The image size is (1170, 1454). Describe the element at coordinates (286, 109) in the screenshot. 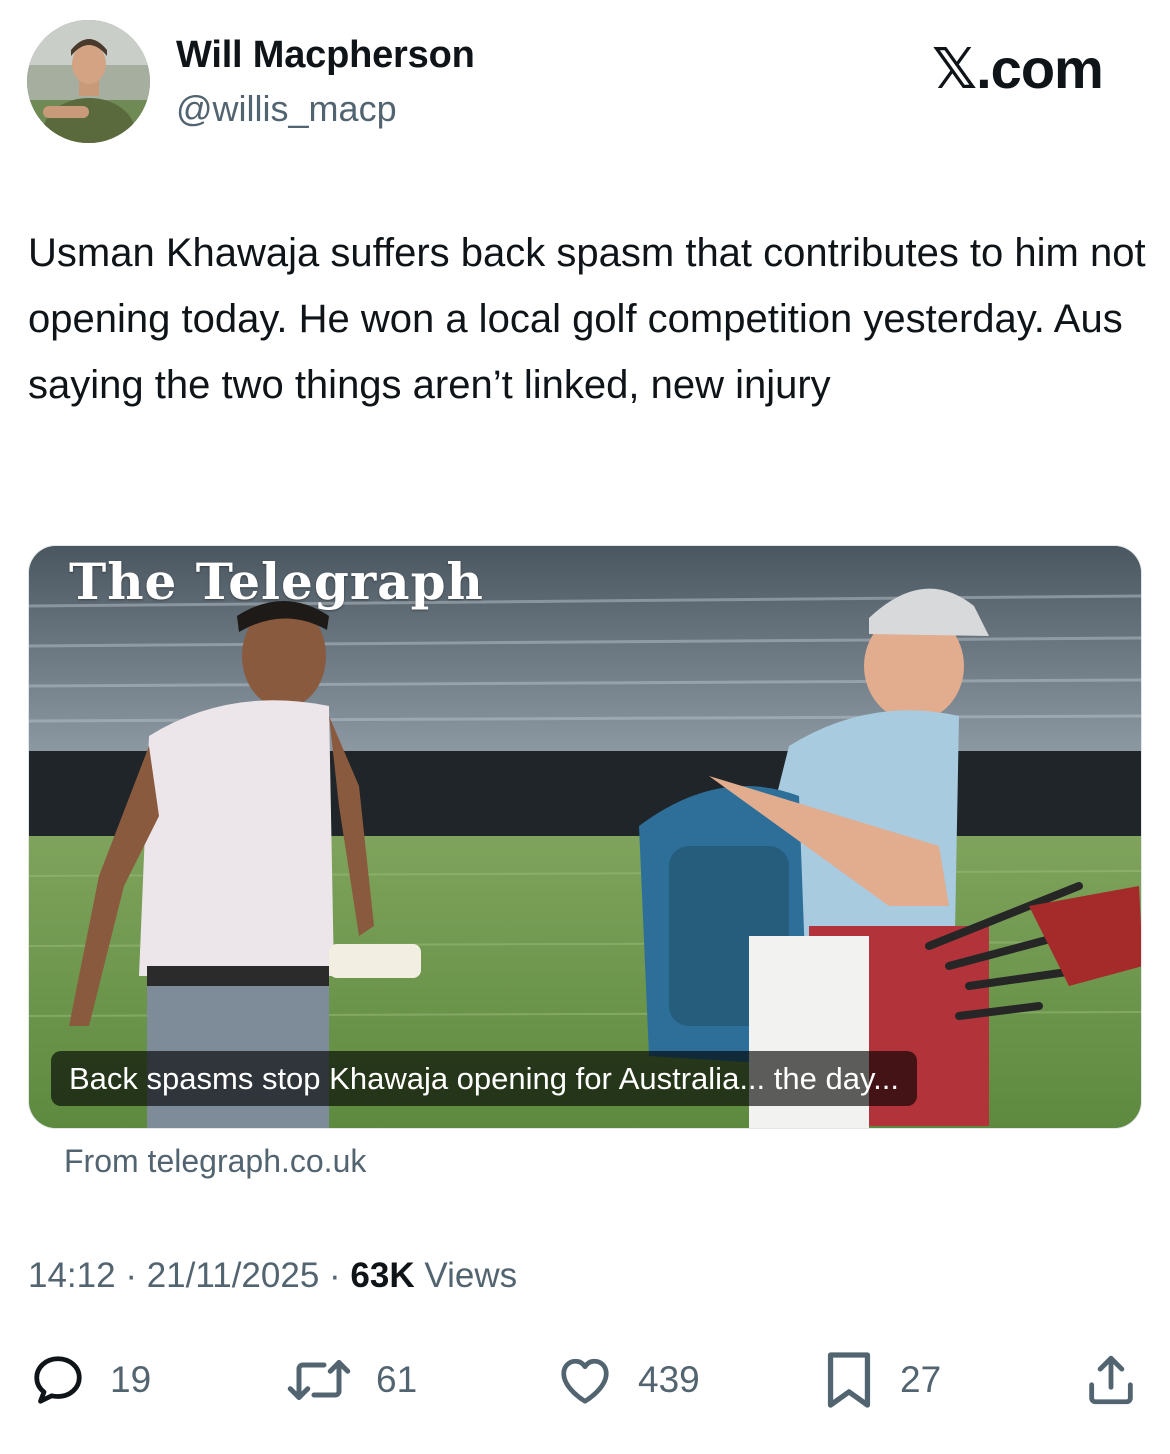

I see `author-handle: @willis_macp` at that location.